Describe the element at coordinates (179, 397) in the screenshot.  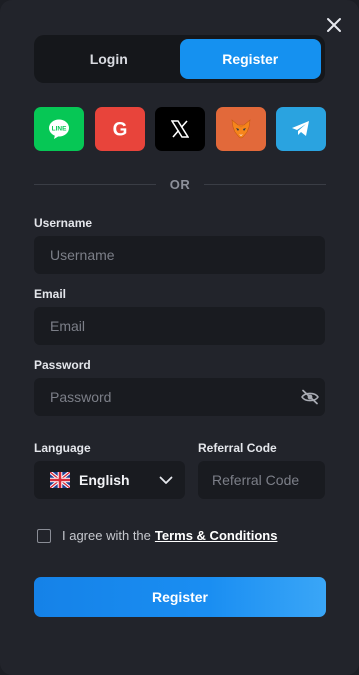
I see `password-input` at that location.